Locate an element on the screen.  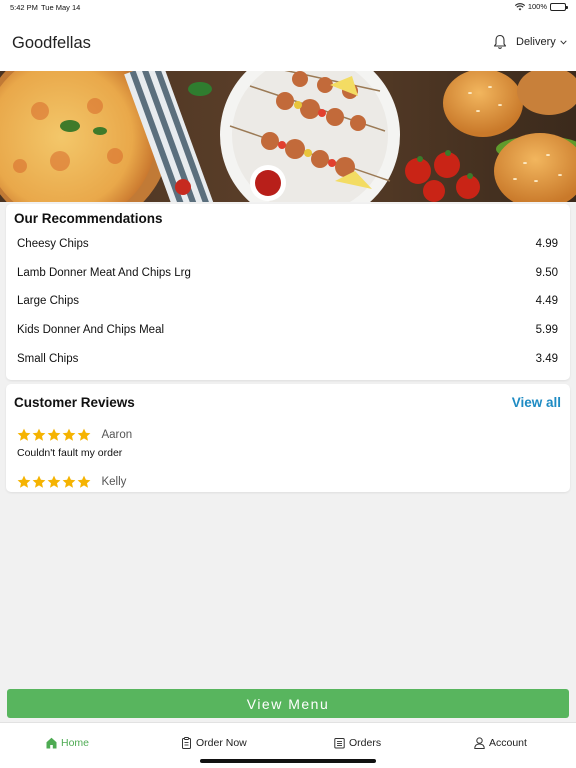
review-item: Kelly is located at coordinates (71, 482).